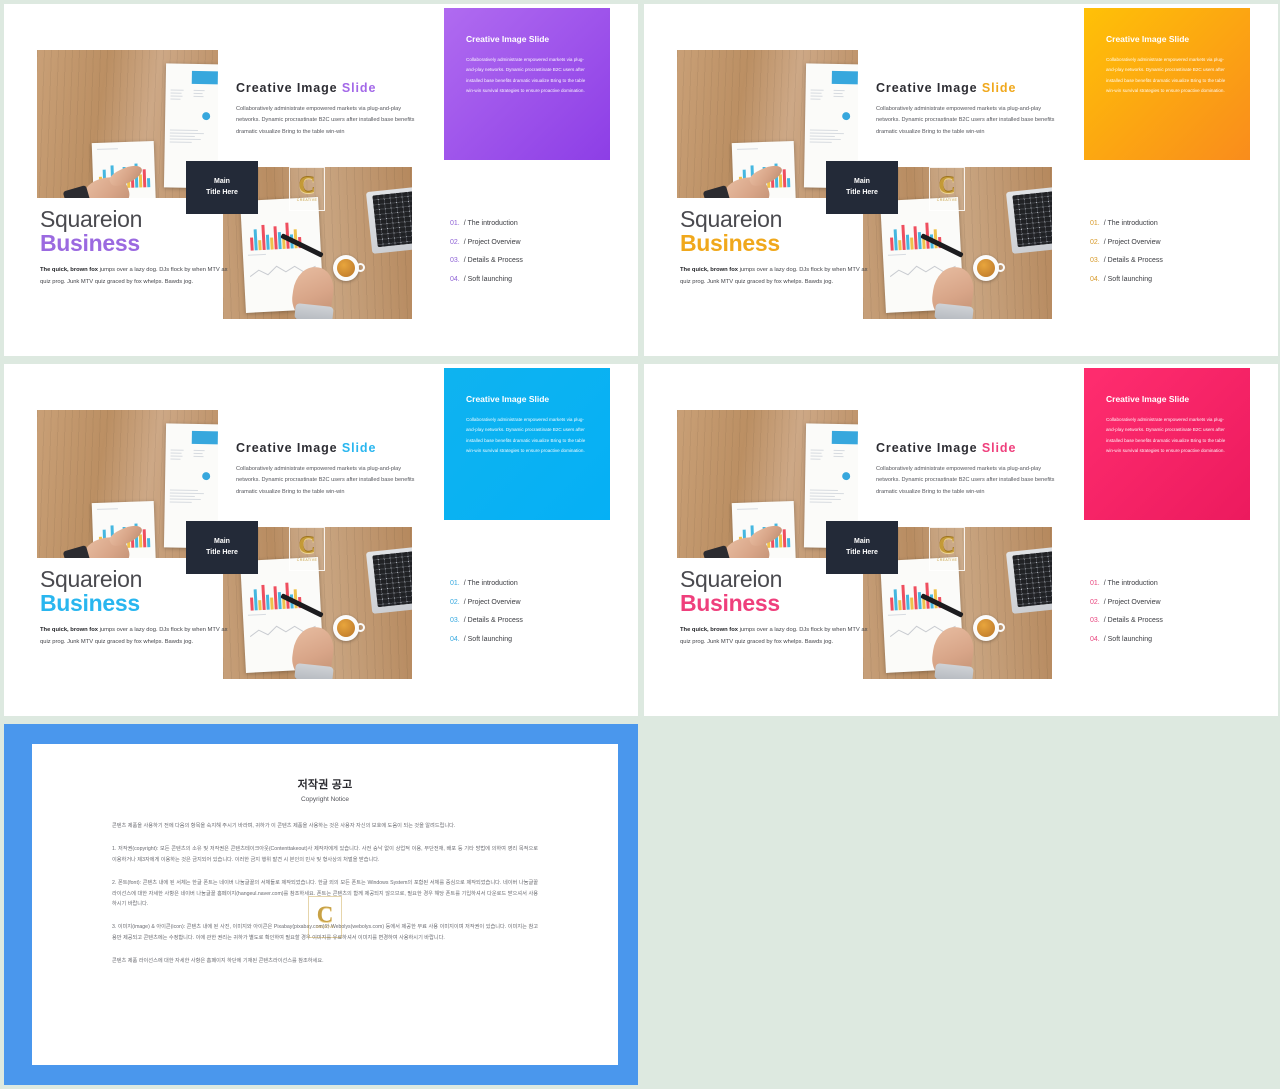 The height and width of the screenshot is (1089, 1280). Describe the element at coordinates (325, 785) in the screenshot. I see `copyright-title-ko: 저작권 공고` at that location.